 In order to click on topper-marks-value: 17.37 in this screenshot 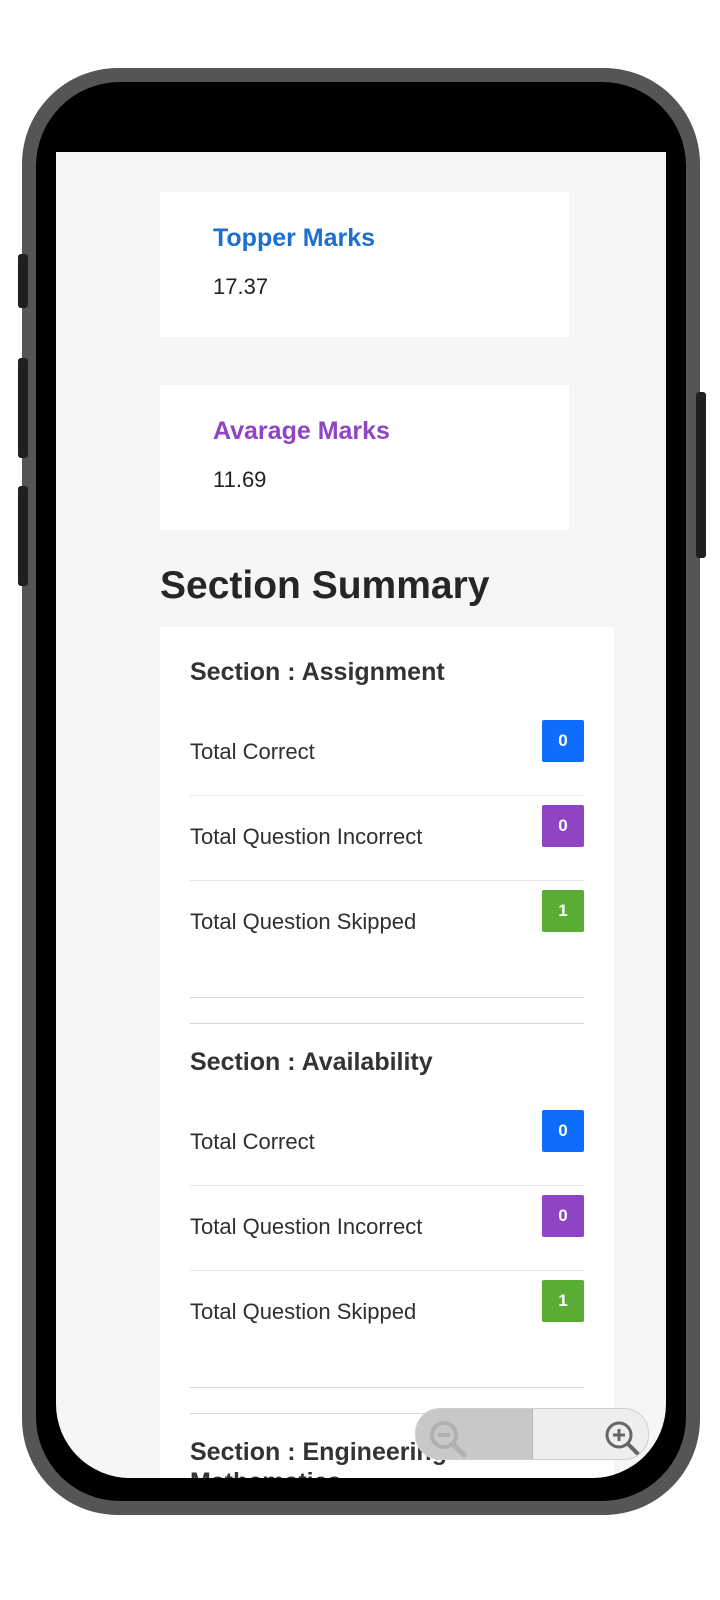, I will do `click(241, 286)`.